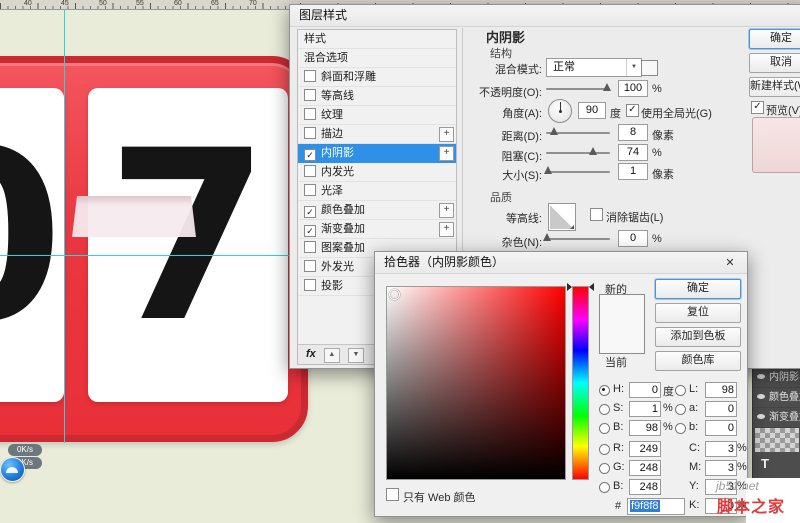 Image resolution: width=800 pixels, height=523 pixels. Describe the element at coordinates (604, 409) in the screenshot. I see `s-radio` at that location.